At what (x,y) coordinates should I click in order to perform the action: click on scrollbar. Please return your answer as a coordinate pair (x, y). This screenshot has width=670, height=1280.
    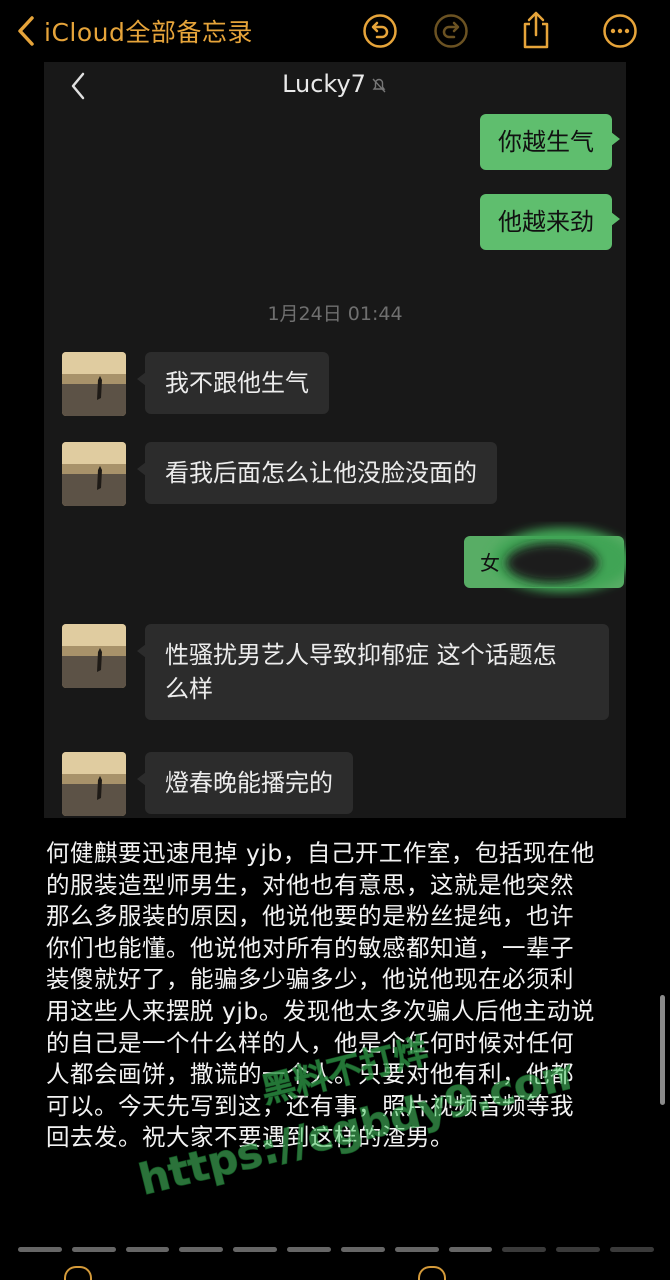
    Looking at the image, I should click on (662, 1050).